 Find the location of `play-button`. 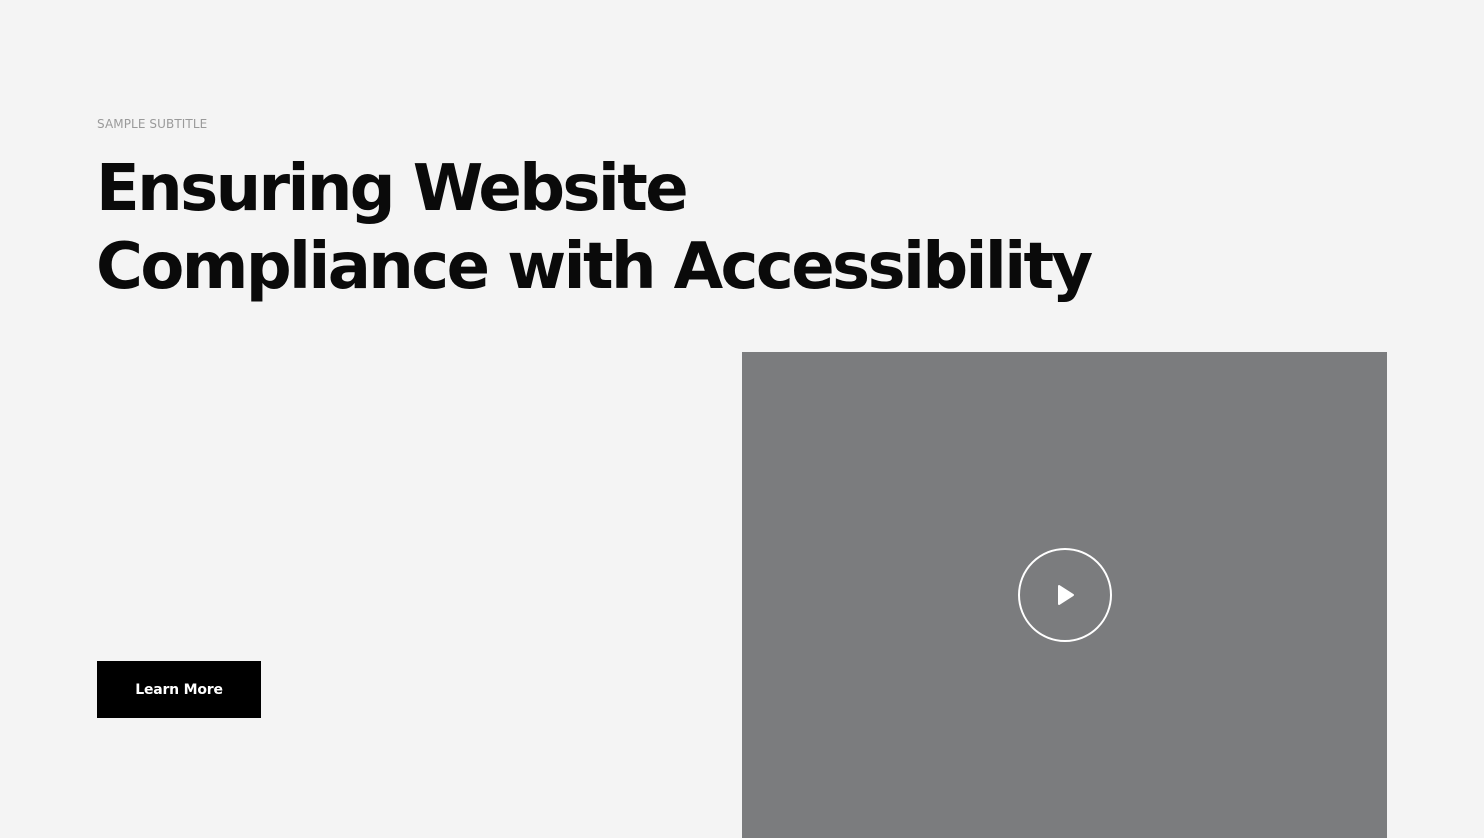

play-button is located at coordinates (1065, 595).